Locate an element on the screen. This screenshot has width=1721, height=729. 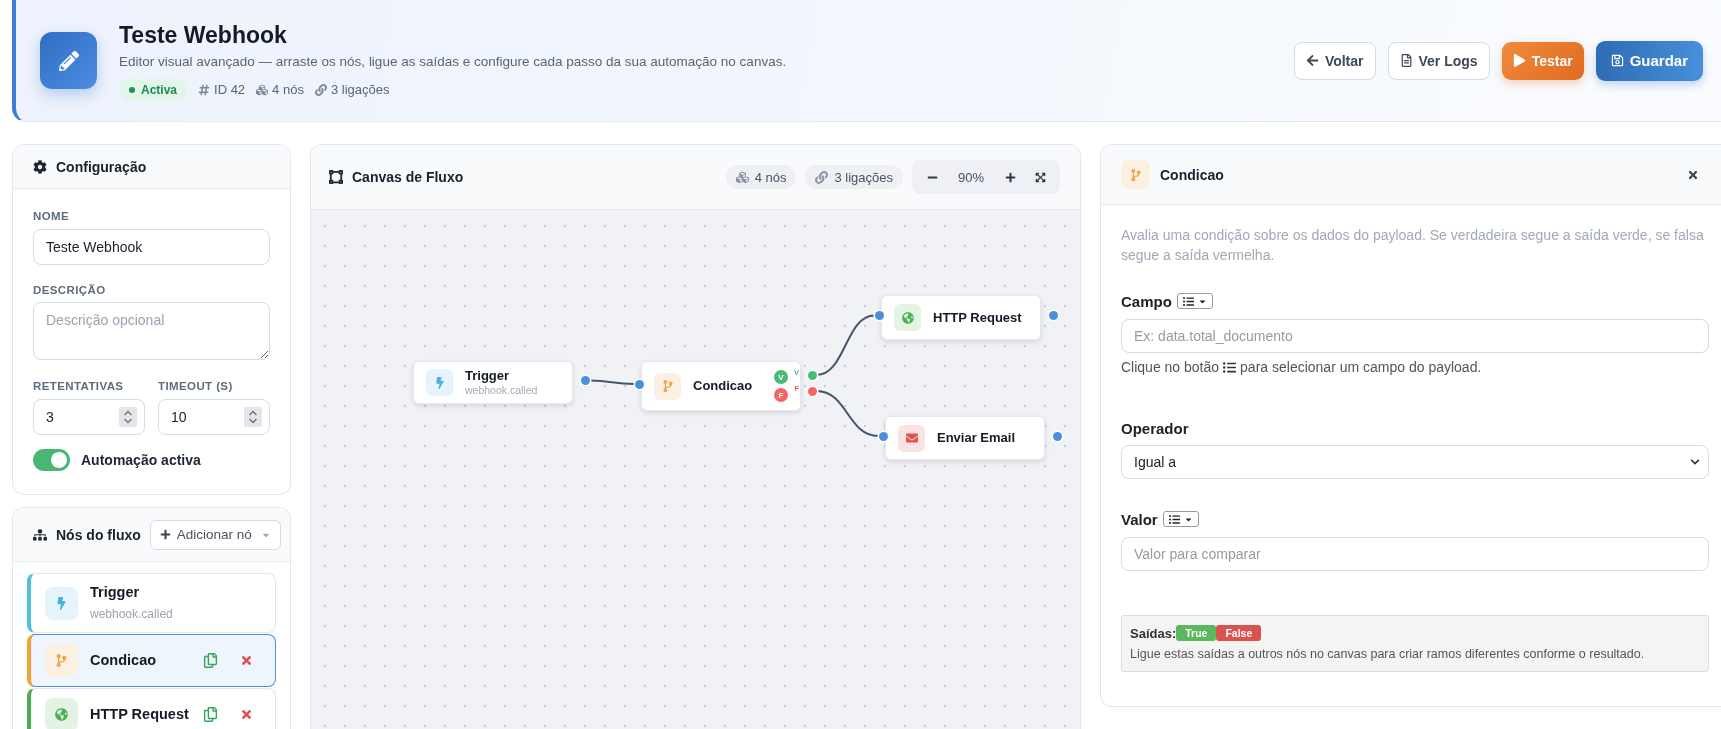
back-button: Voltar is located at coordinates (1334, 60).